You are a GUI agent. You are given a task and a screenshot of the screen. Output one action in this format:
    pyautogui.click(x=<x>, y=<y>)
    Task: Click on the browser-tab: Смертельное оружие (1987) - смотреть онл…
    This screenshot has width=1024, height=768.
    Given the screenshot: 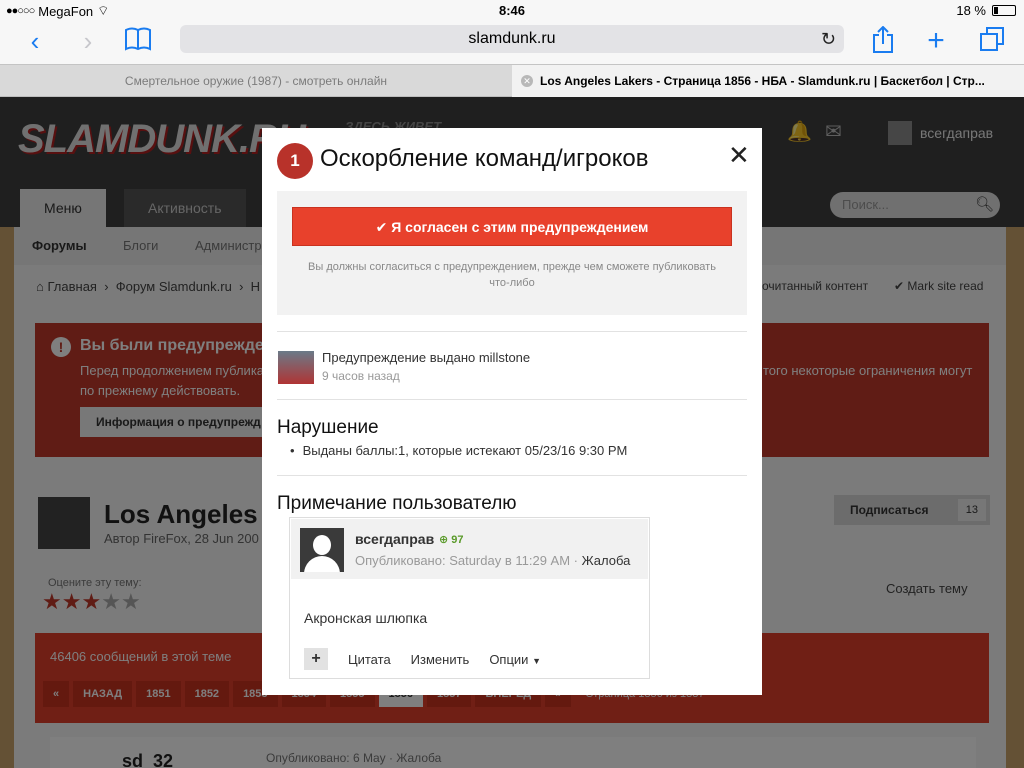 What is the action you would take?
    pyautogui.click(x=256, y=81)
    